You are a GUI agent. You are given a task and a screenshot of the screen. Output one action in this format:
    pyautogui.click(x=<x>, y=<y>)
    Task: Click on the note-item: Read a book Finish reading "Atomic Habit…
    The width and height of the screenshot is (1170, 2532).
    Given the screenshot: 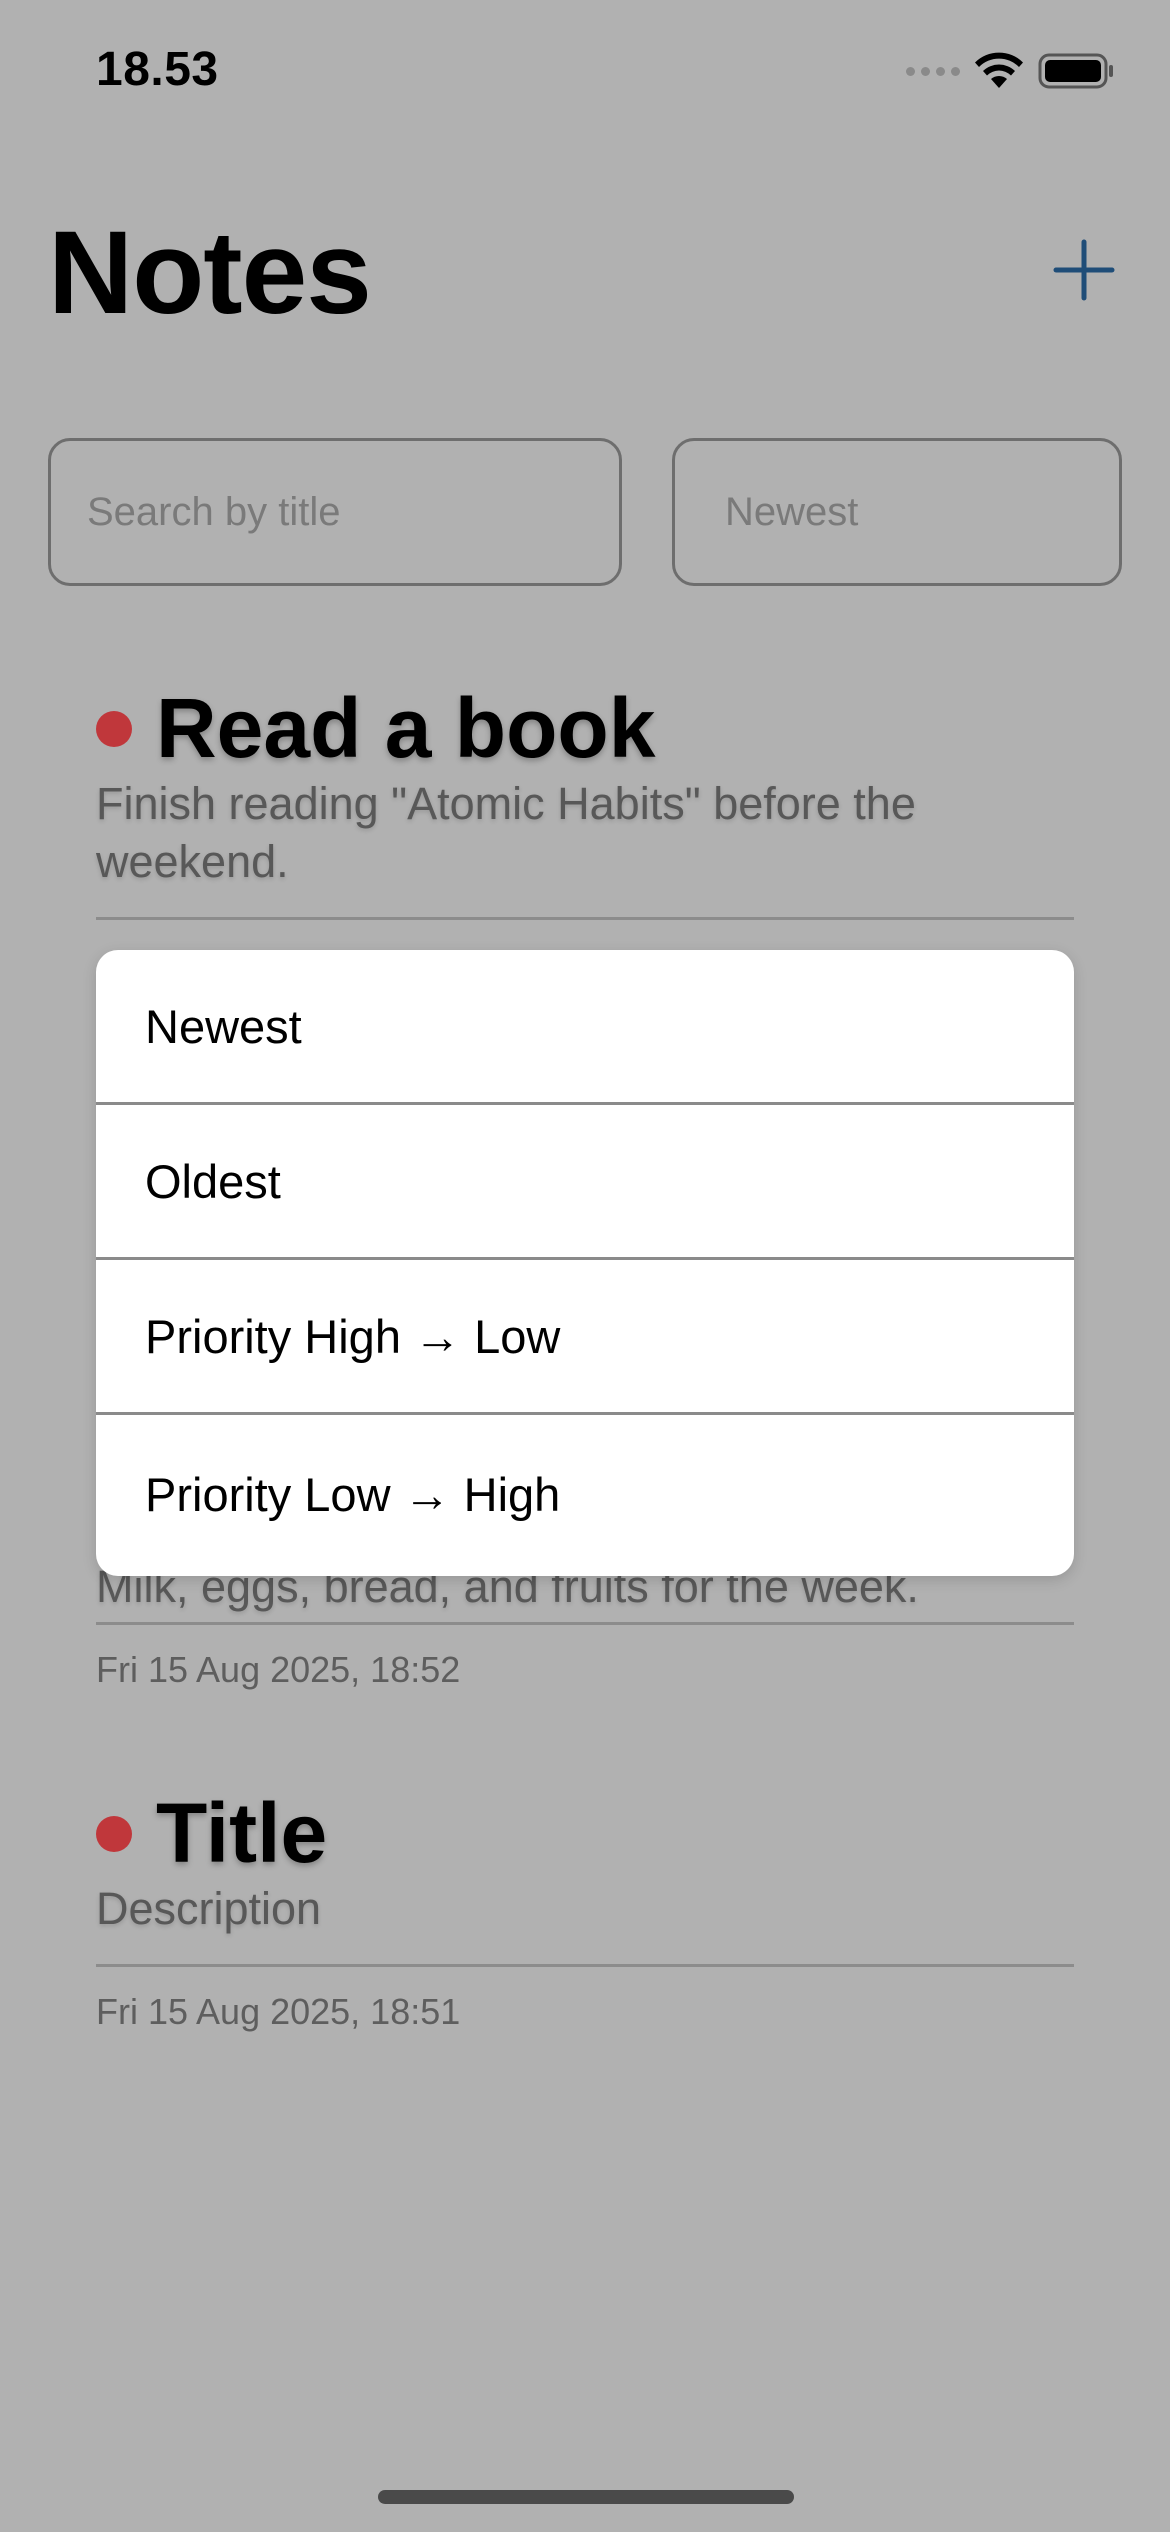 What is the action you would take?
    pyautogui.click(x=586, y=800)
    